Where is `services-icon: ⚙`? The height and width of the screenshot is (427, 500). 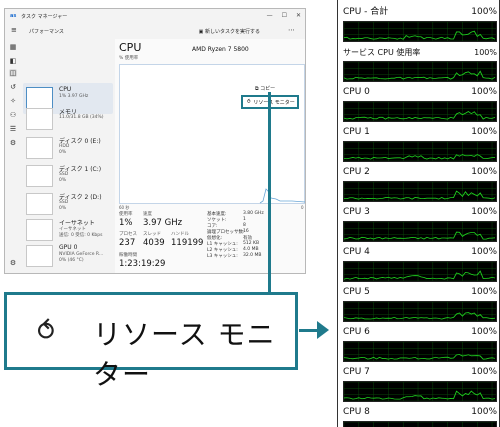
services-icon: ⚙ is located at coordinates (13, 143).